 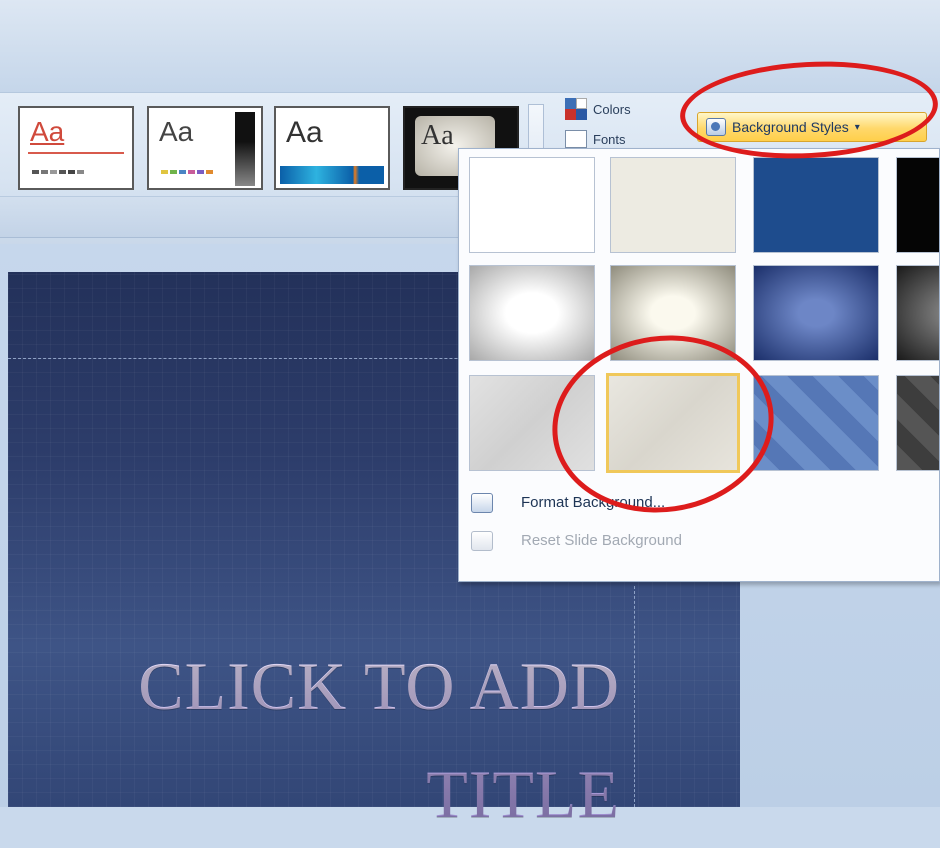 I want to click on background-swatch-cream-radial, so click(x=673, y=313).